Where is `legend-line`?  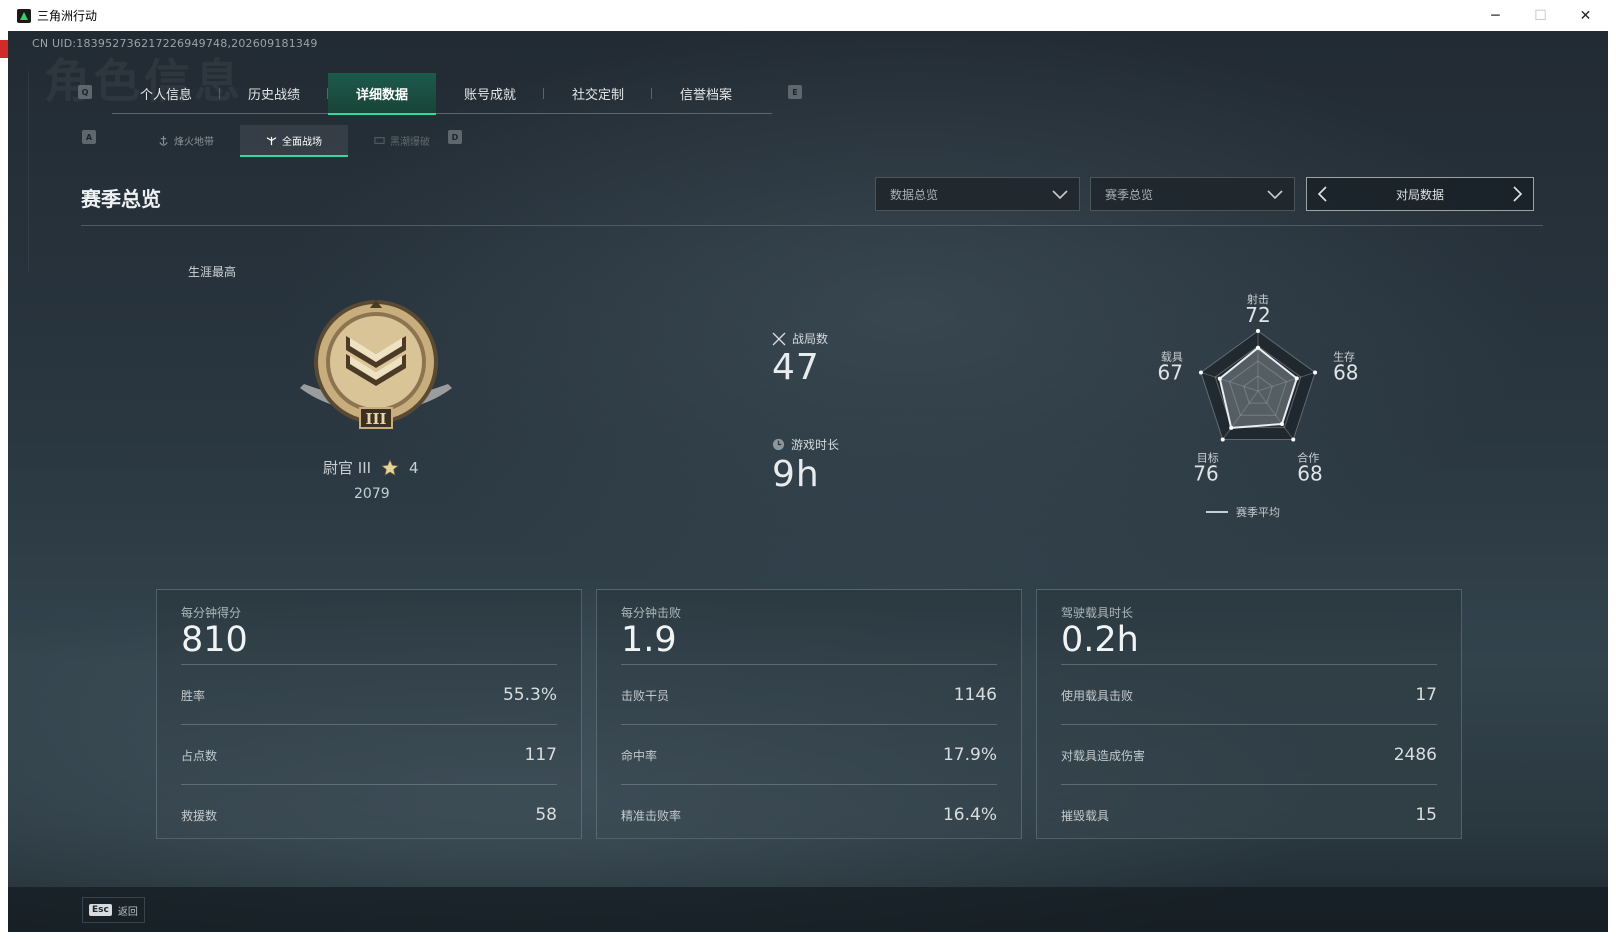 legend-line is located at coordinates (1217, 512).